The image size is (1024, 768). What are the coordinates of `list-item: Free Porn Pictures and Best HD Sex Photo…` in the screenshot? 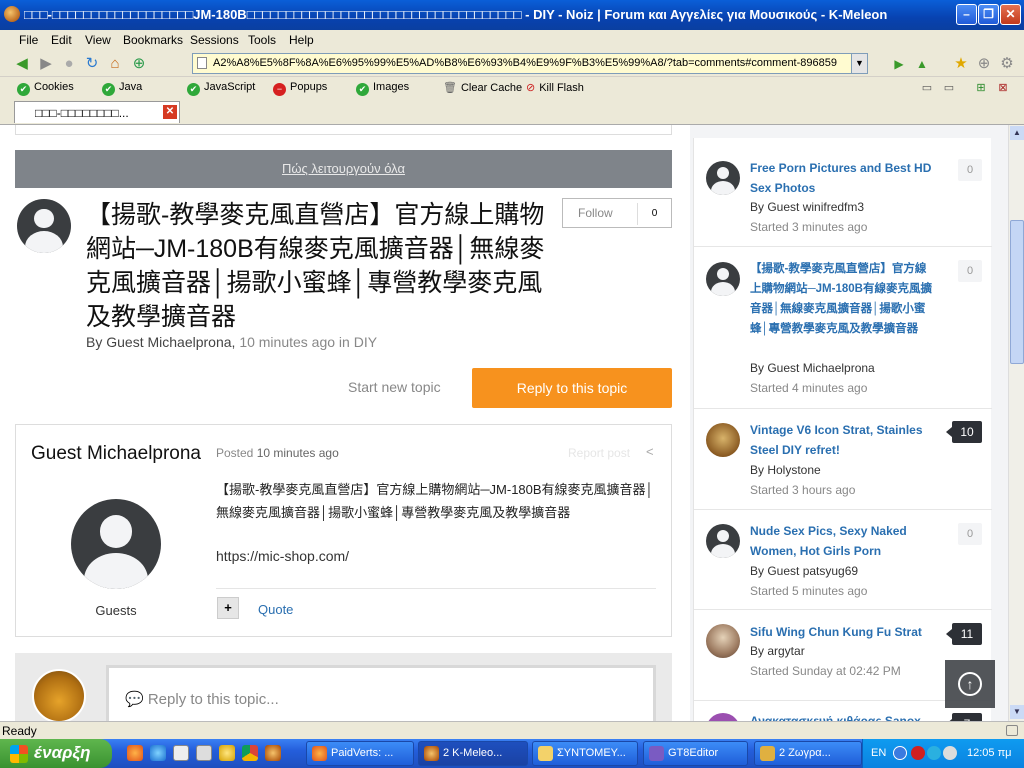 It's located at (843, 192).